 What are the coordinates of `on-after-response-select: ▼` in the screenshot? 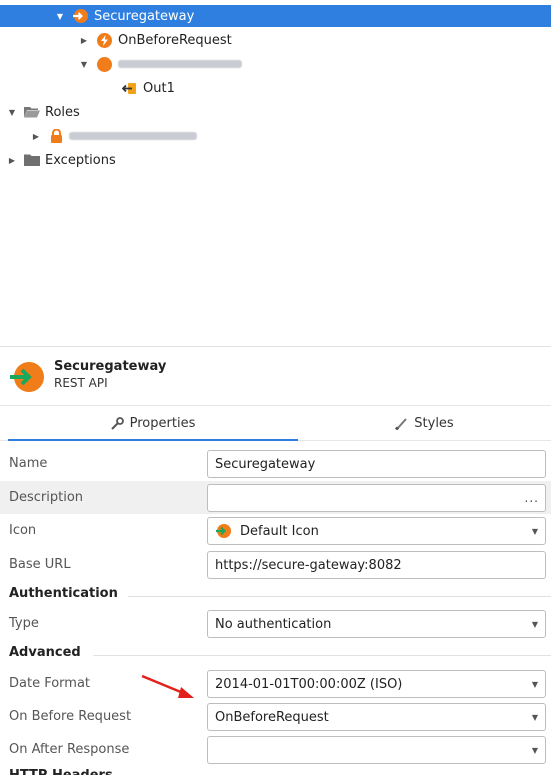 It's located at (376, 750).